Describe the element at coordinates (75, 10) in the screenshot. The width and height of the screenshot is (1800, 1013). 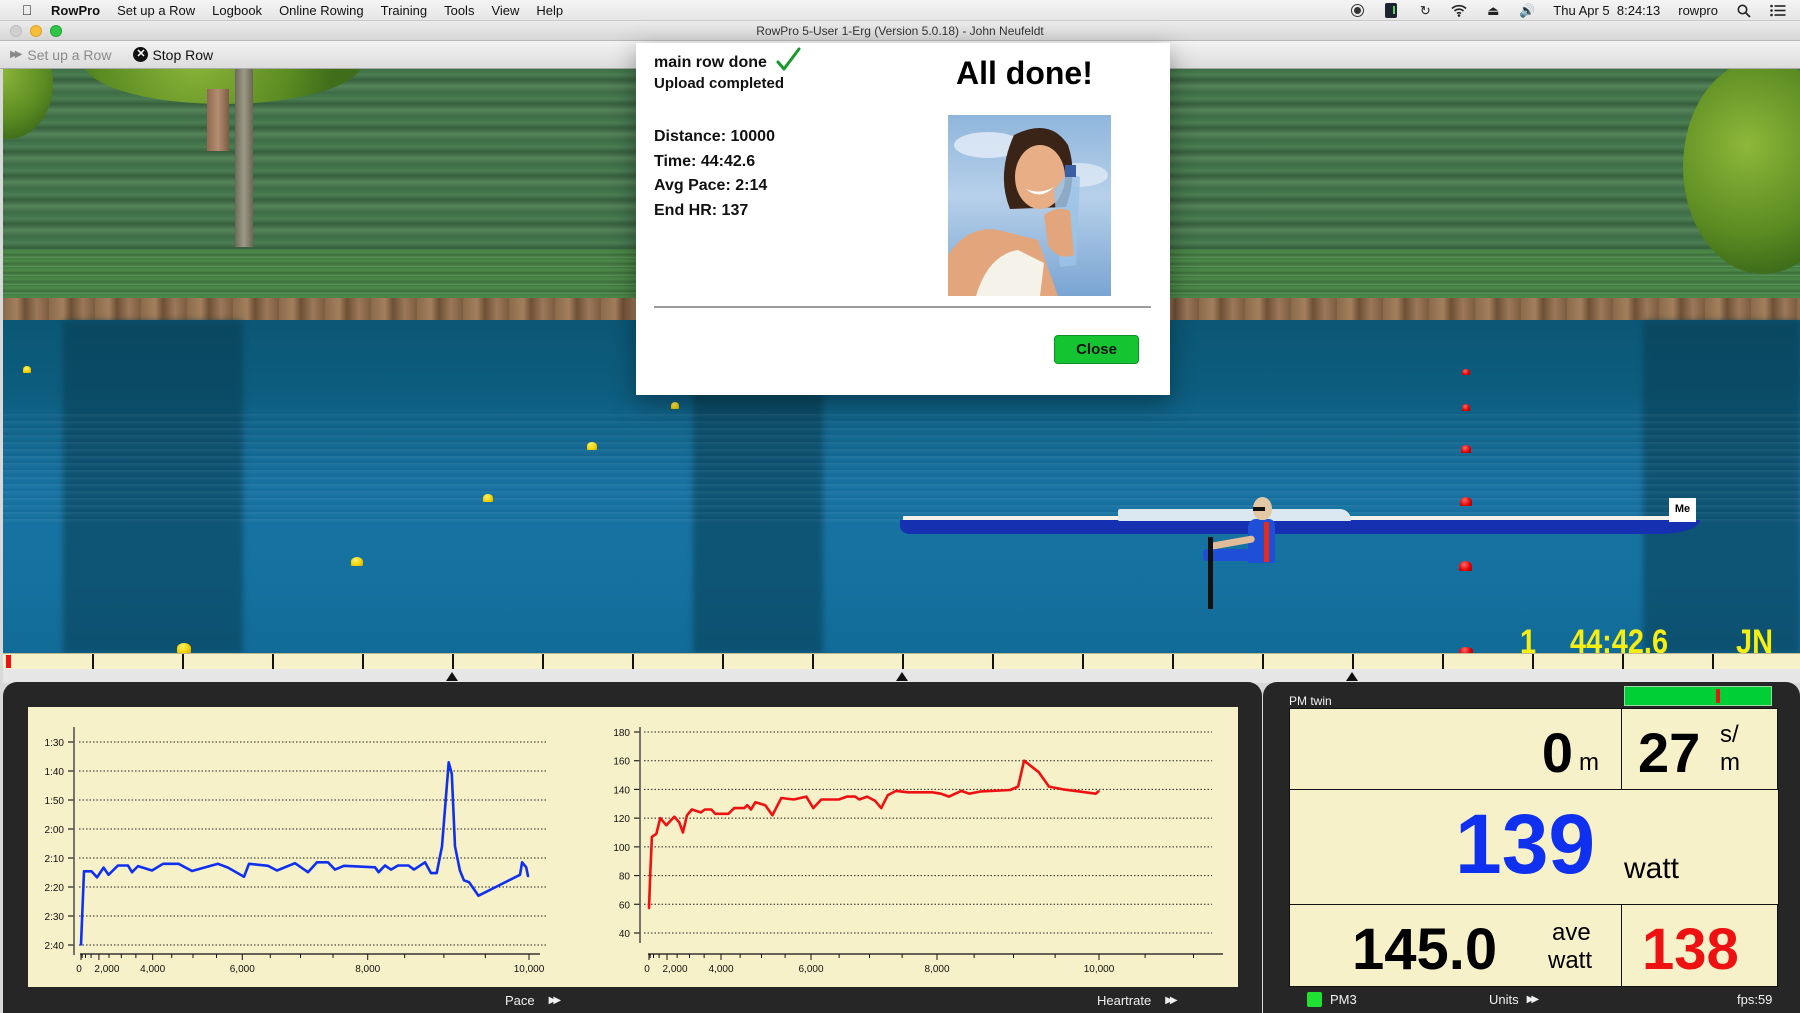
I see `menu-rowpro: RowPro` at that location.